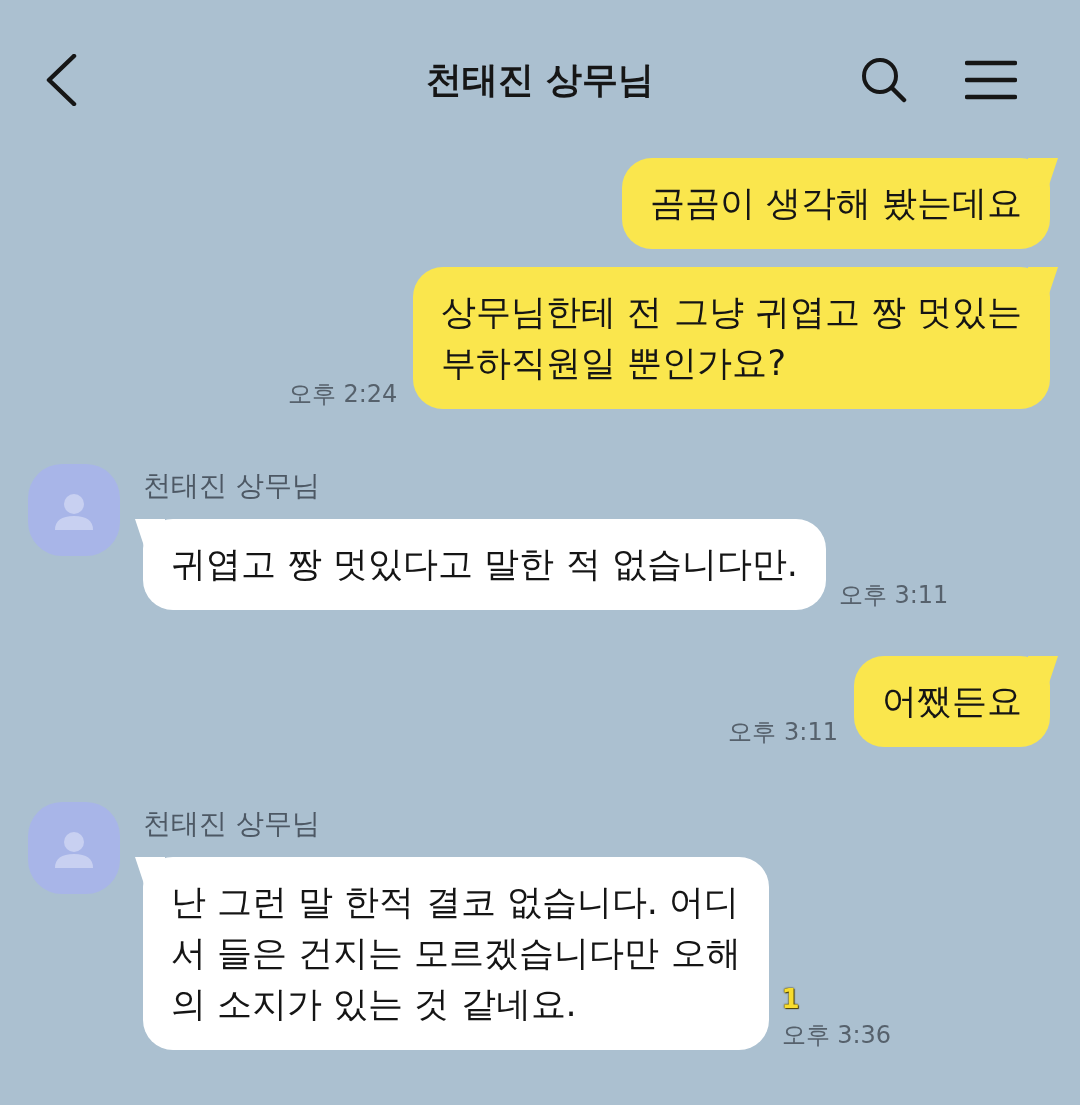 The image size is (1080, 1105). I want to click on message-bubble: 곰곰이 생각해 봤는데요, so click(839, 203).